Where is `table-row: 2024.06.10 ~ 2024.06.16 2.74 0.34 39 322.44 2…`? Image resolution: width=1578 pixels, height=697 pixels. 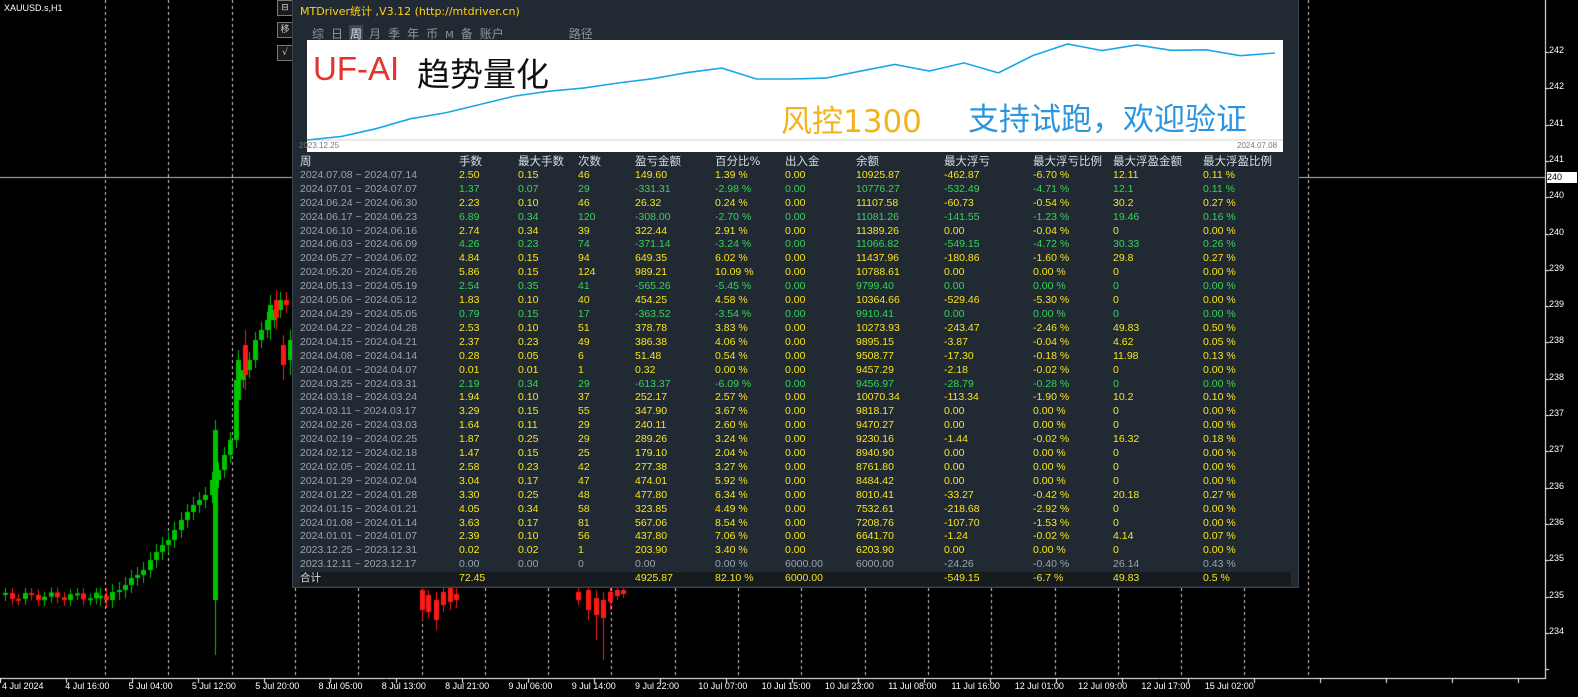
table-row: 2024.06.10 ~ 2024.06.16 2.74 0.34 39 322.44 2… is located at coordinates (795, 232).